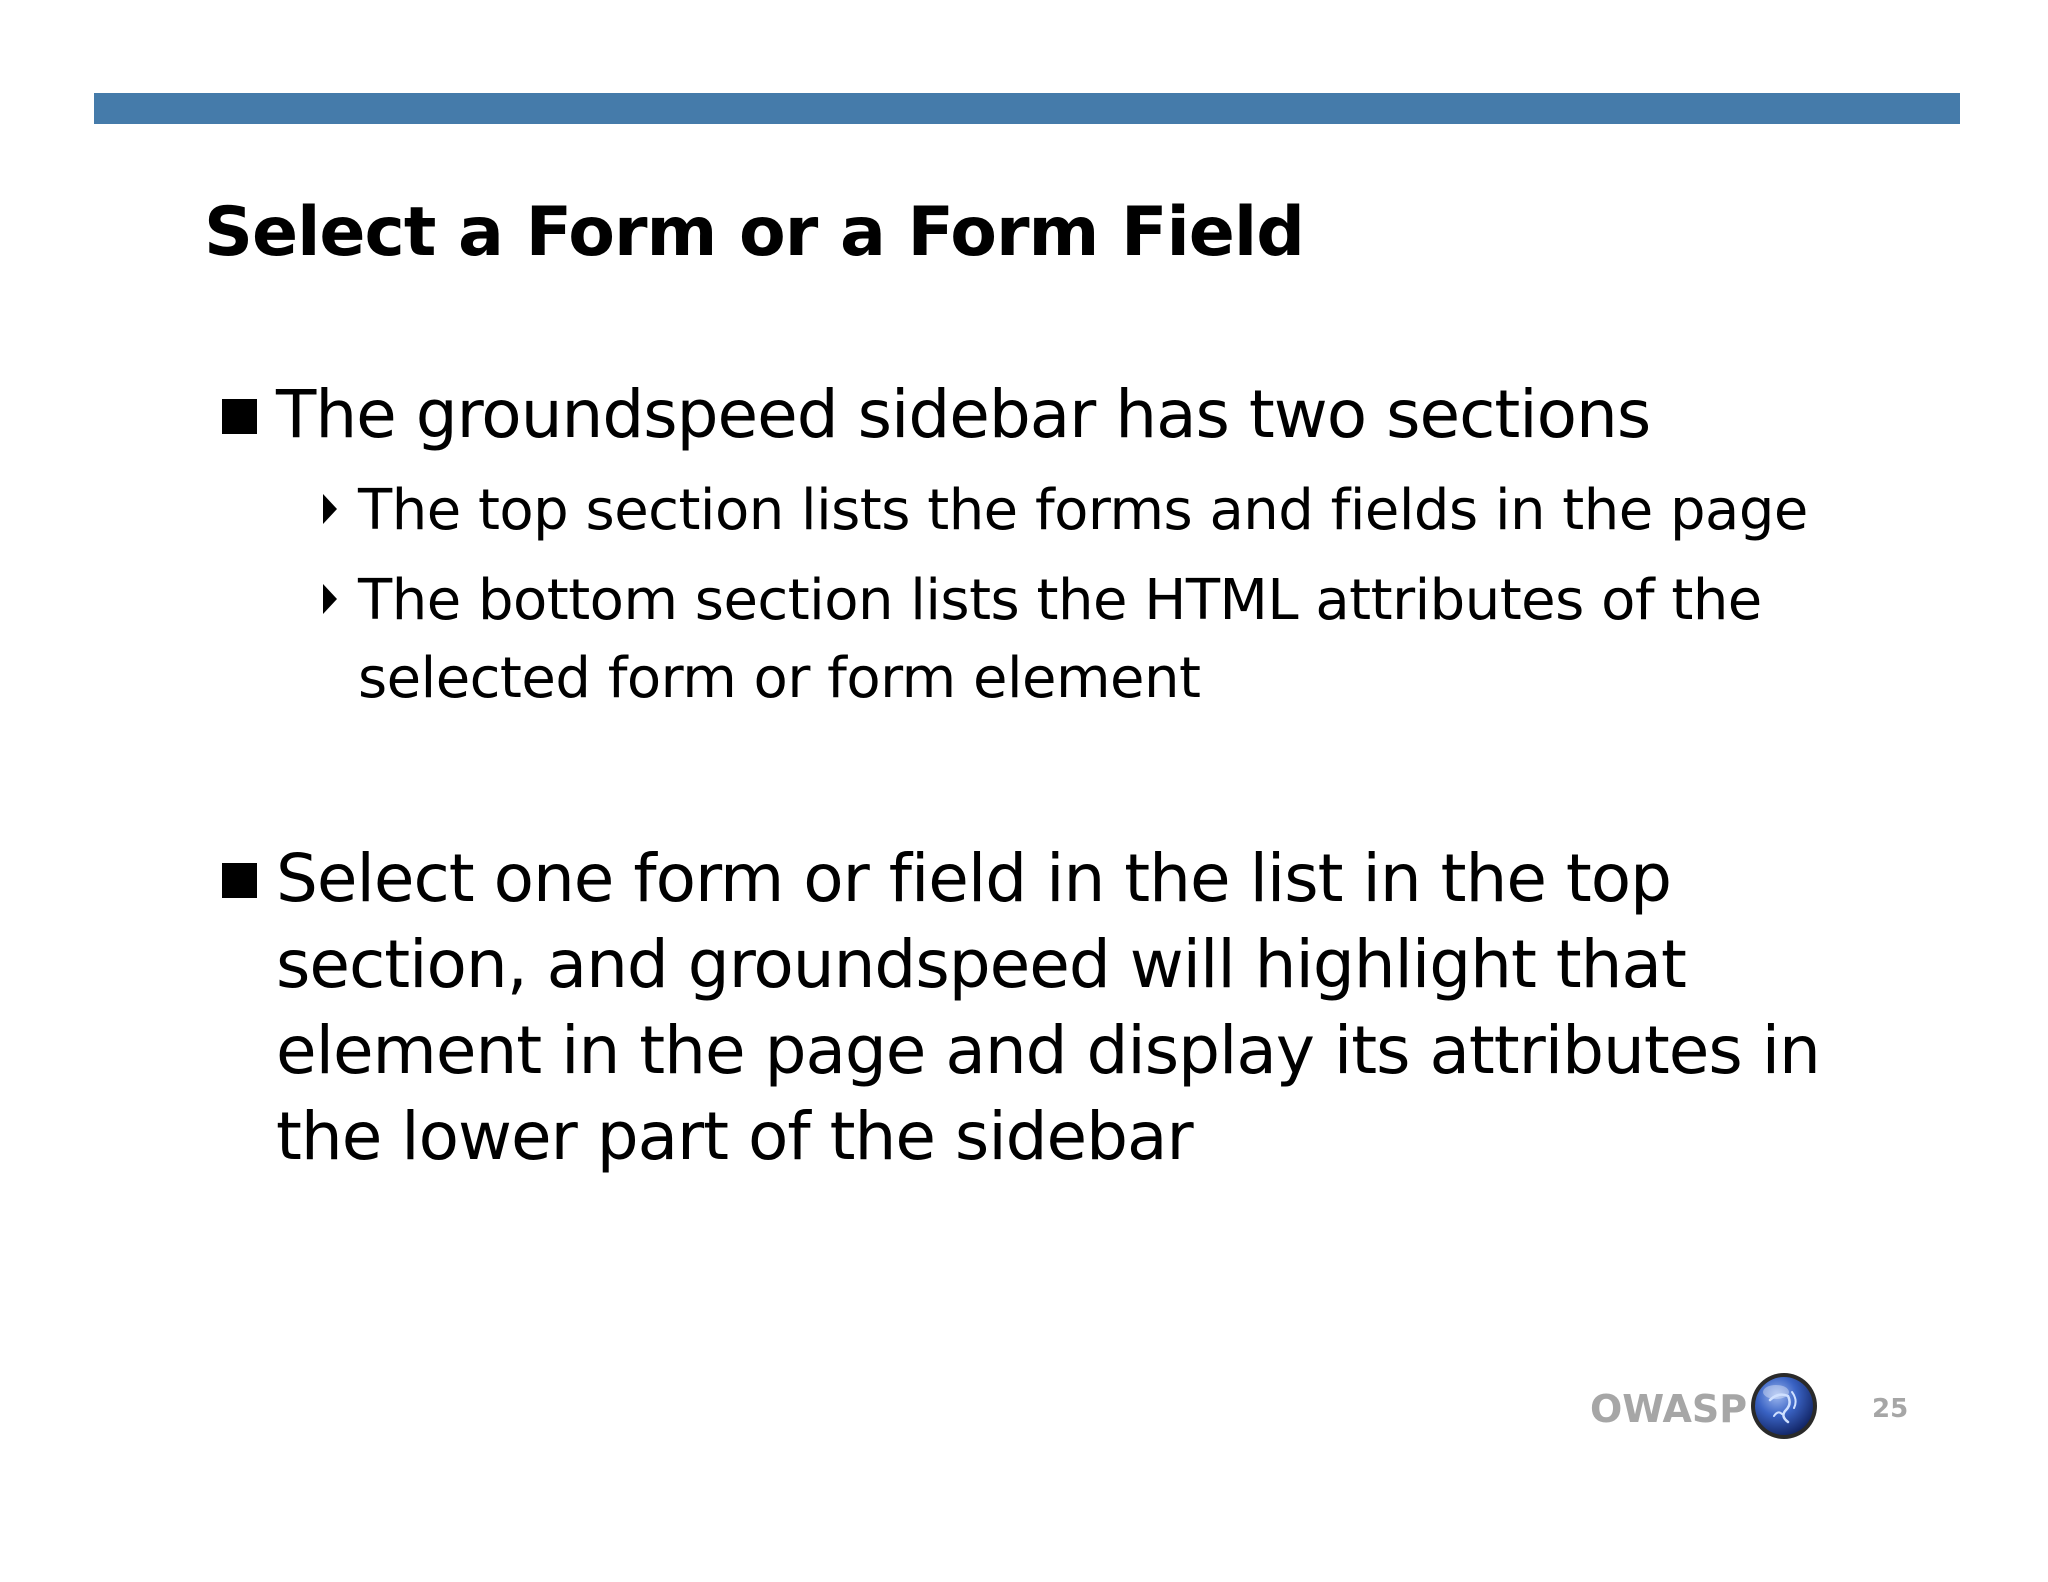 This screenshot has height=1582, width=2048. What do you see at coordinates (1890, 1409) in the screenshot?
I see `page-number: 25` at bounding box center [1890, 1409].